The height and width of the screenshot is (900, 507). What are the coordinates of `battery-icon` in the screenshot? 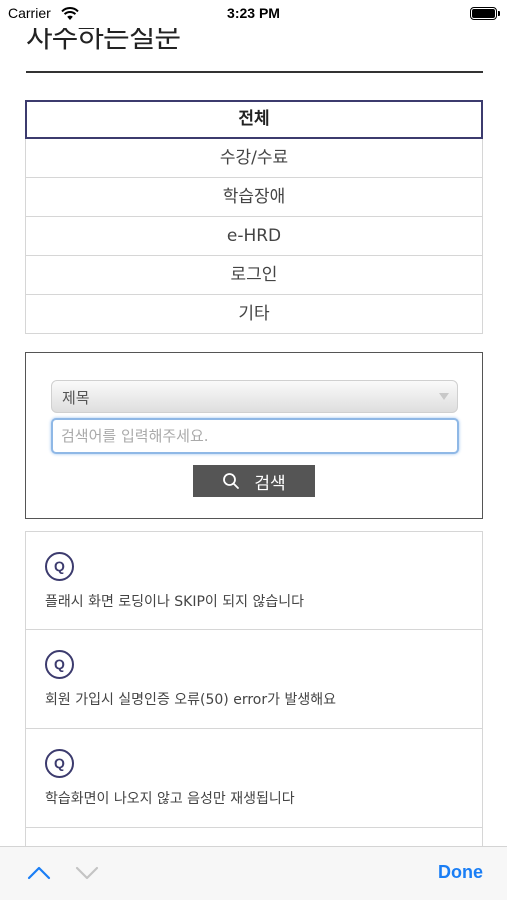 It's located at (485, 13).